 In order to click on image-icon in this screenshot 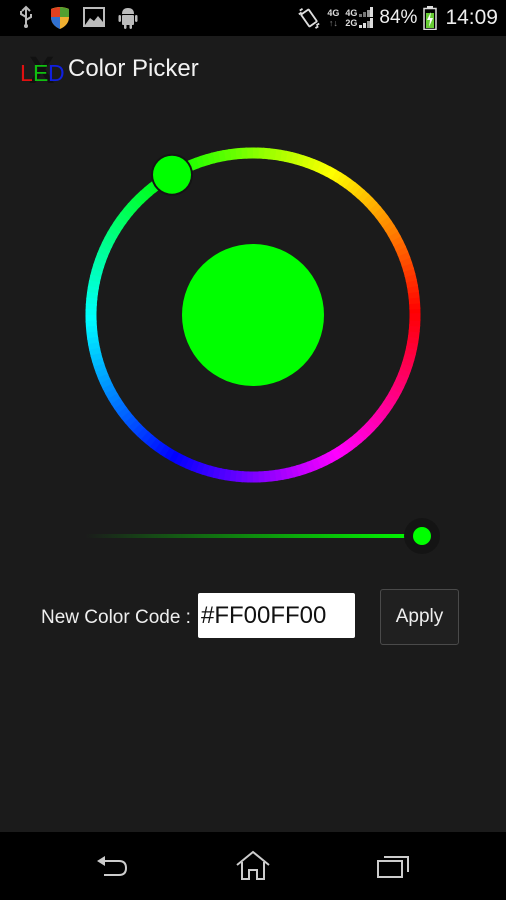, I will do `click(94, 17)`.